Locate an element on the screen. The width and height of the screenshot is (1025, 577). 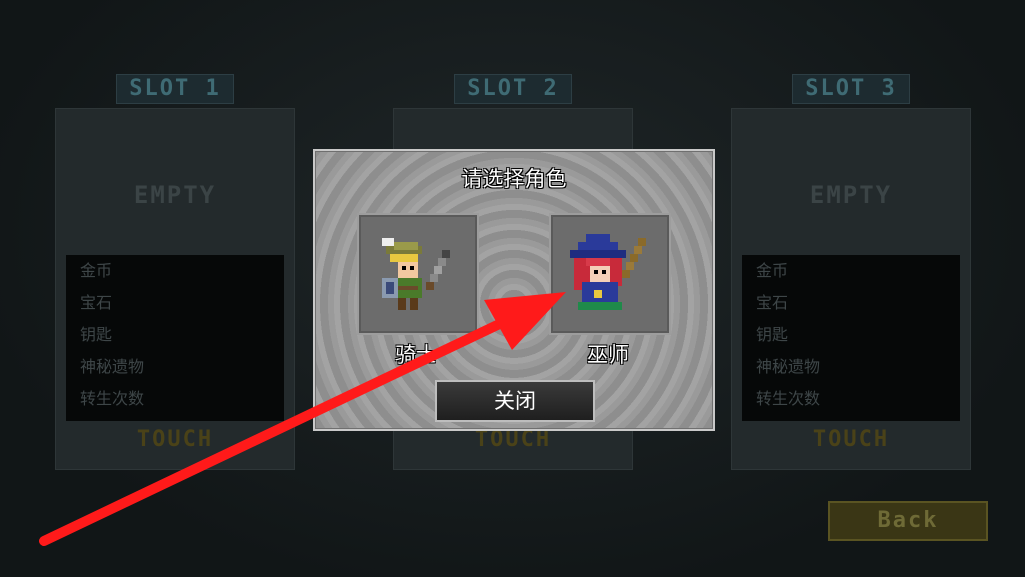
slot-1-gem-label: 宝石 is located at coordinates (96, 302).